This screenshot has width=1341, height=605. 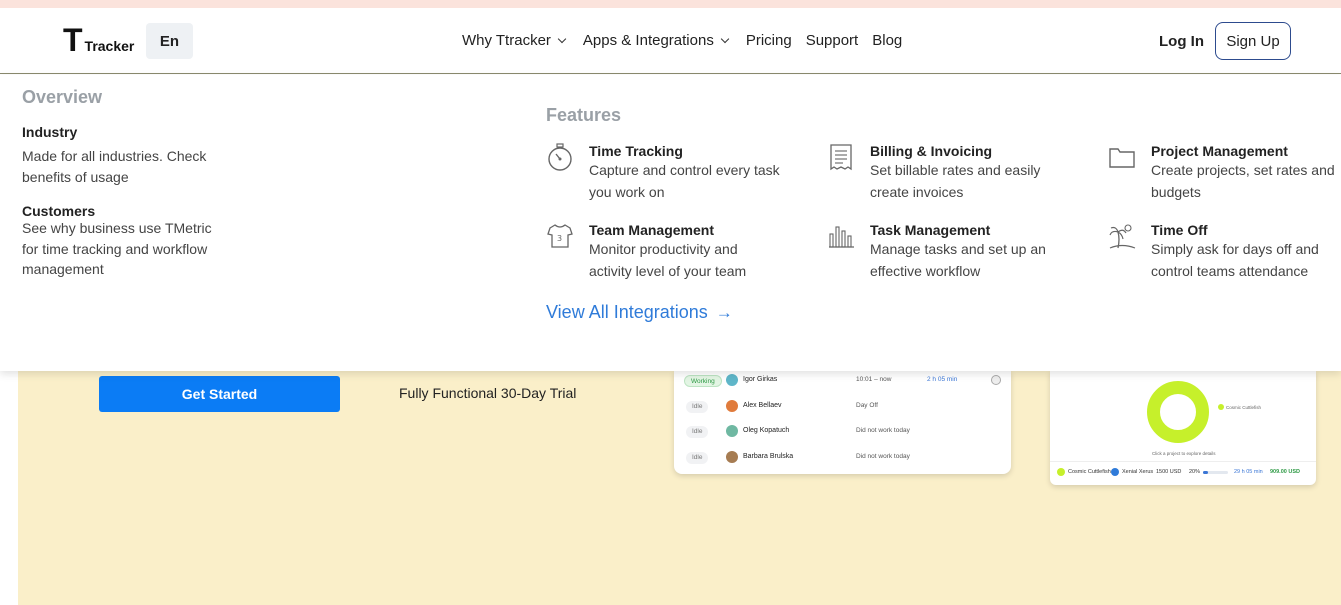 I want to click on feature-name: Billing & Invoicing, so click(x=931, y=151).